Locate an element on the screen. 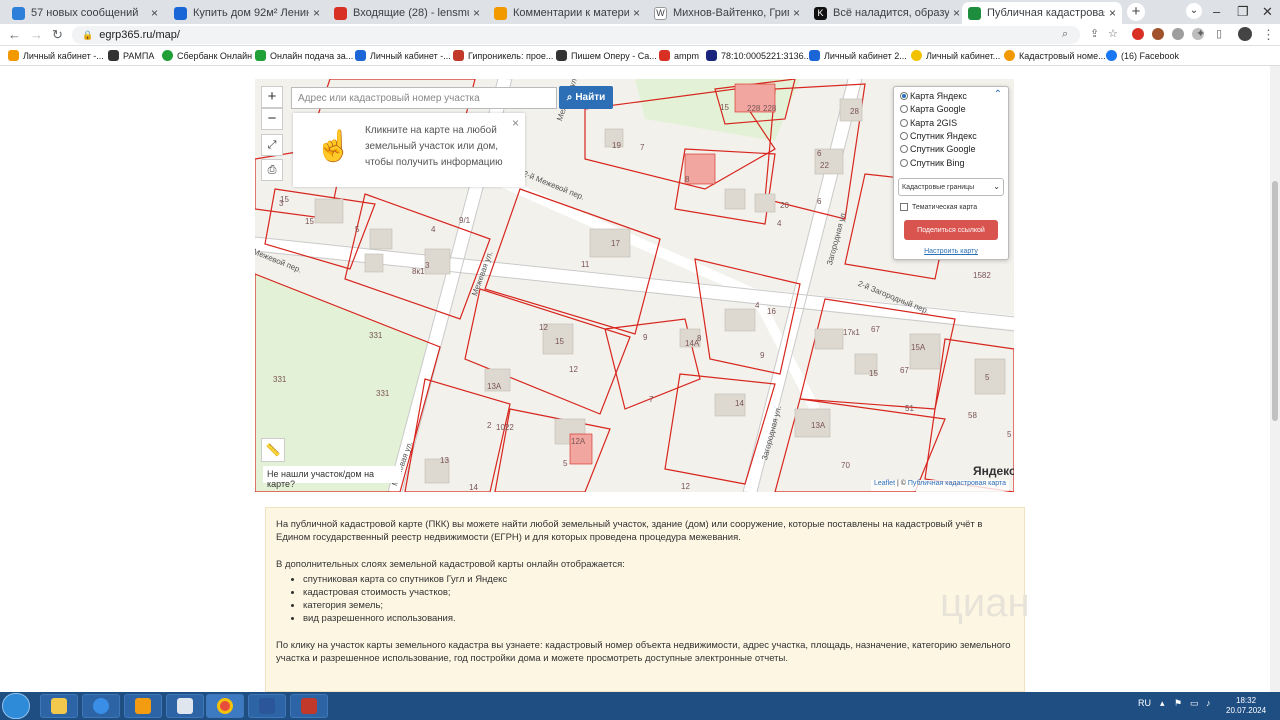  chevron-up-icon: ▴ is located at coordinates (1162, 703).